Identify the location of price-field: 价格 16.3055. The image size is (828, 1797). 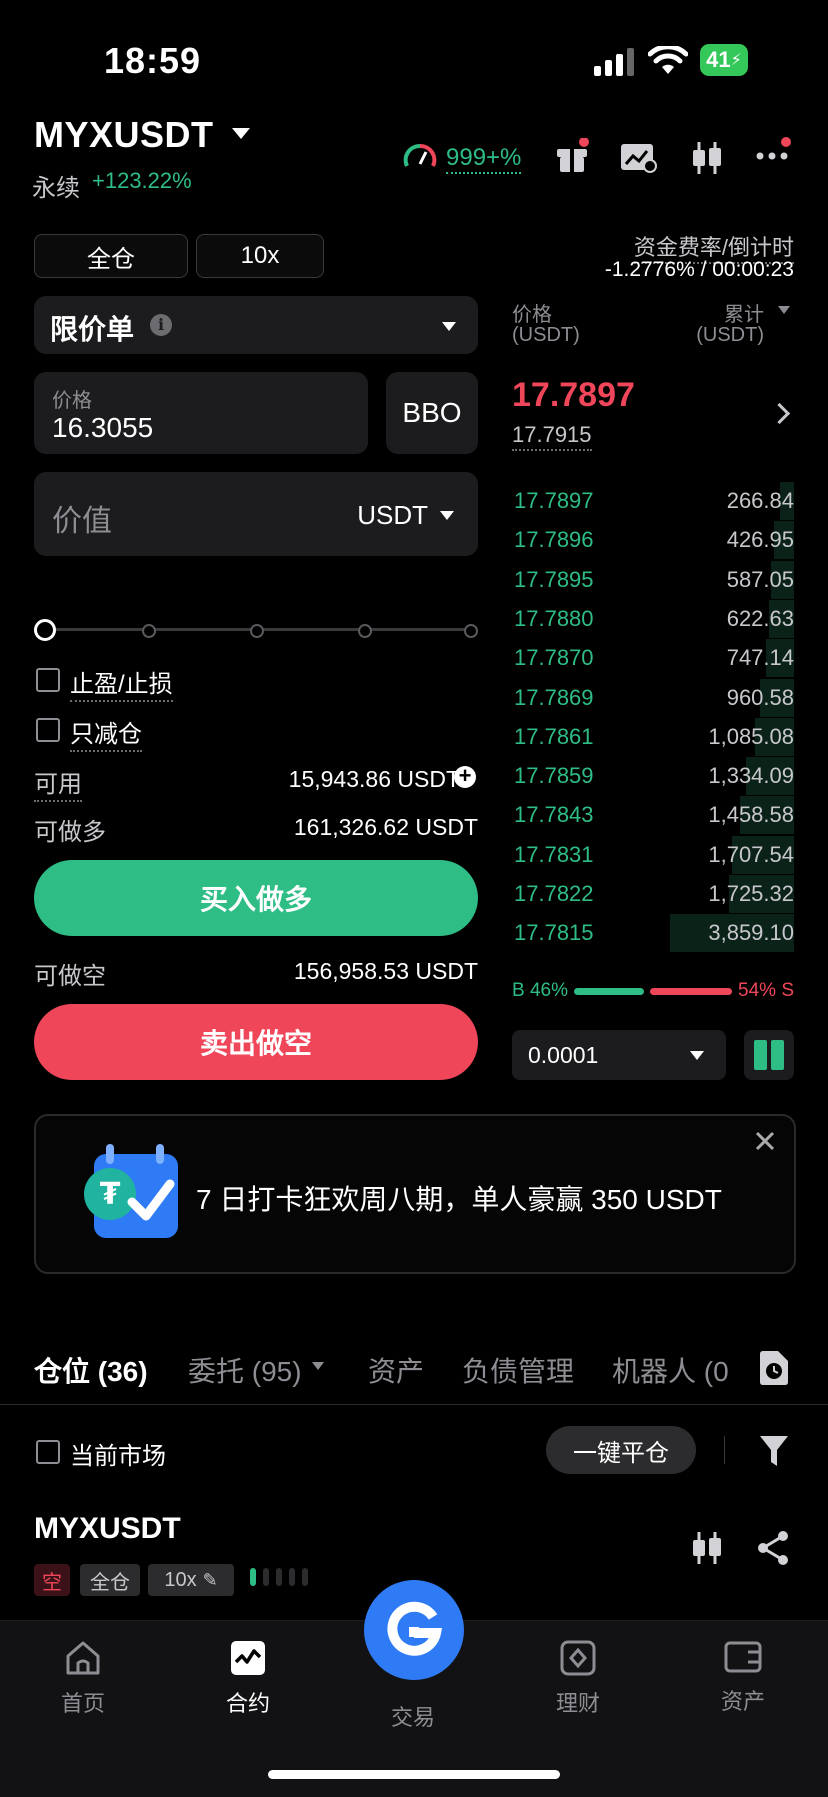
(201, 413).